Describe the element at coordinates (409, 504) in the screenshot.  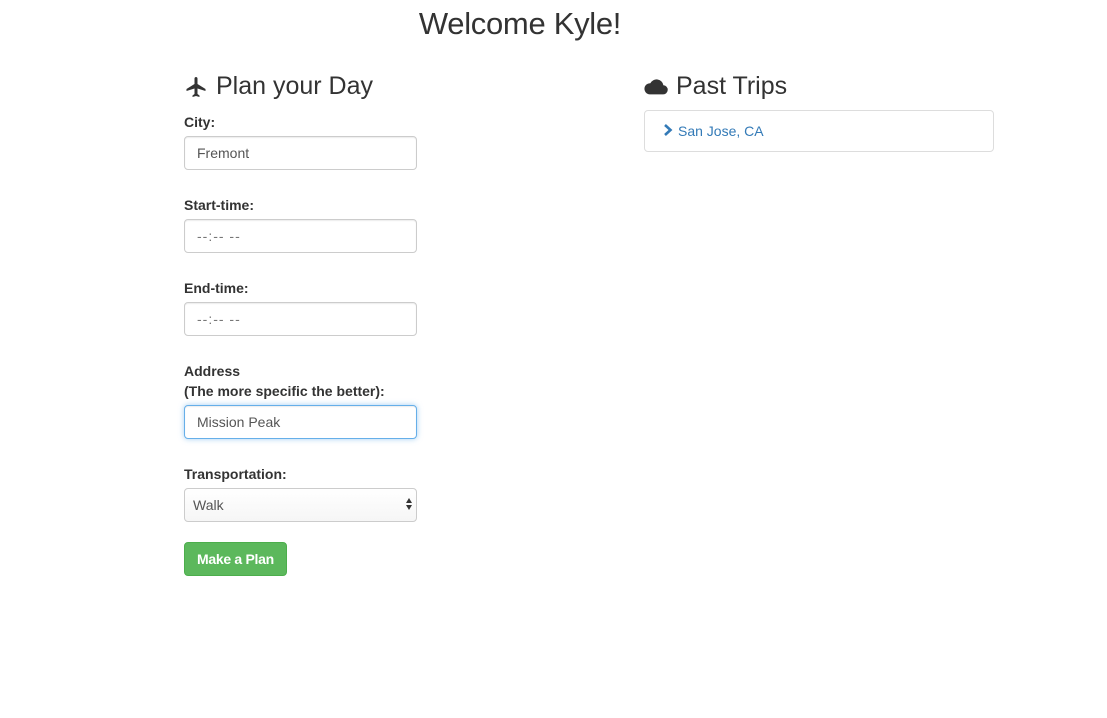
I see `select-arrows-icon` at that location.